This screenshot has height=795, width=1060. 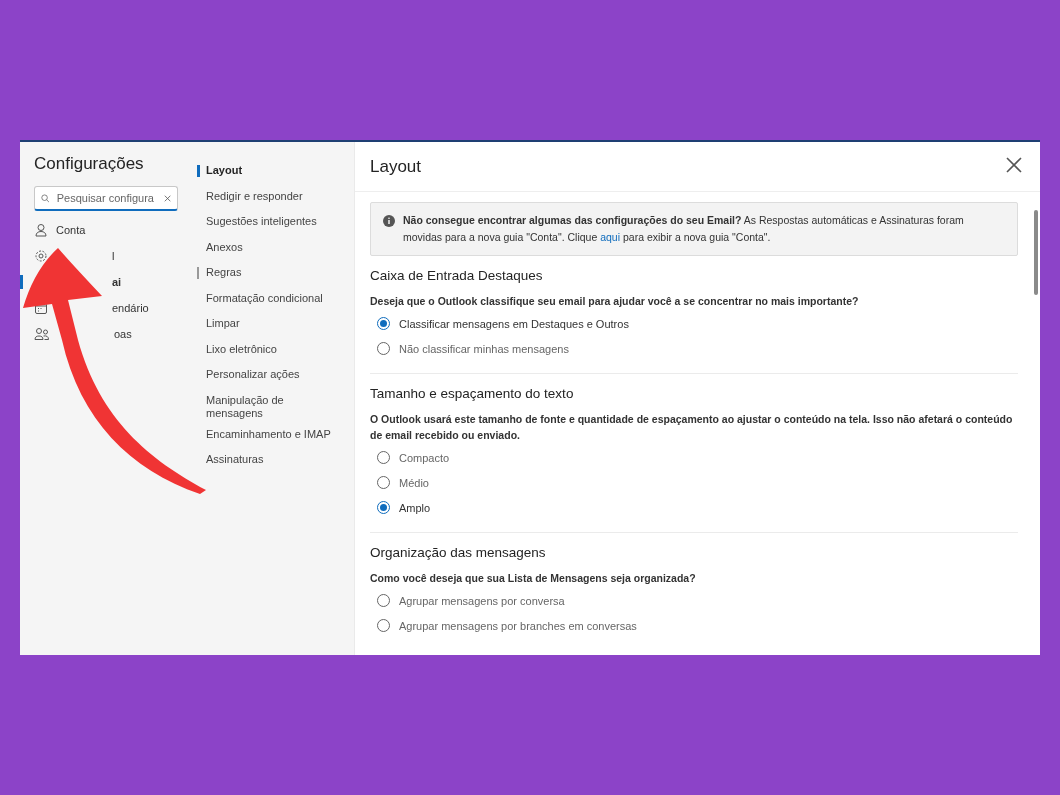 What do you see at coordinates (499, 323) in the screenshot?
I see `radio-option: Classificar mensagens em Destaques e Outros` at bounding box center [499, 323].